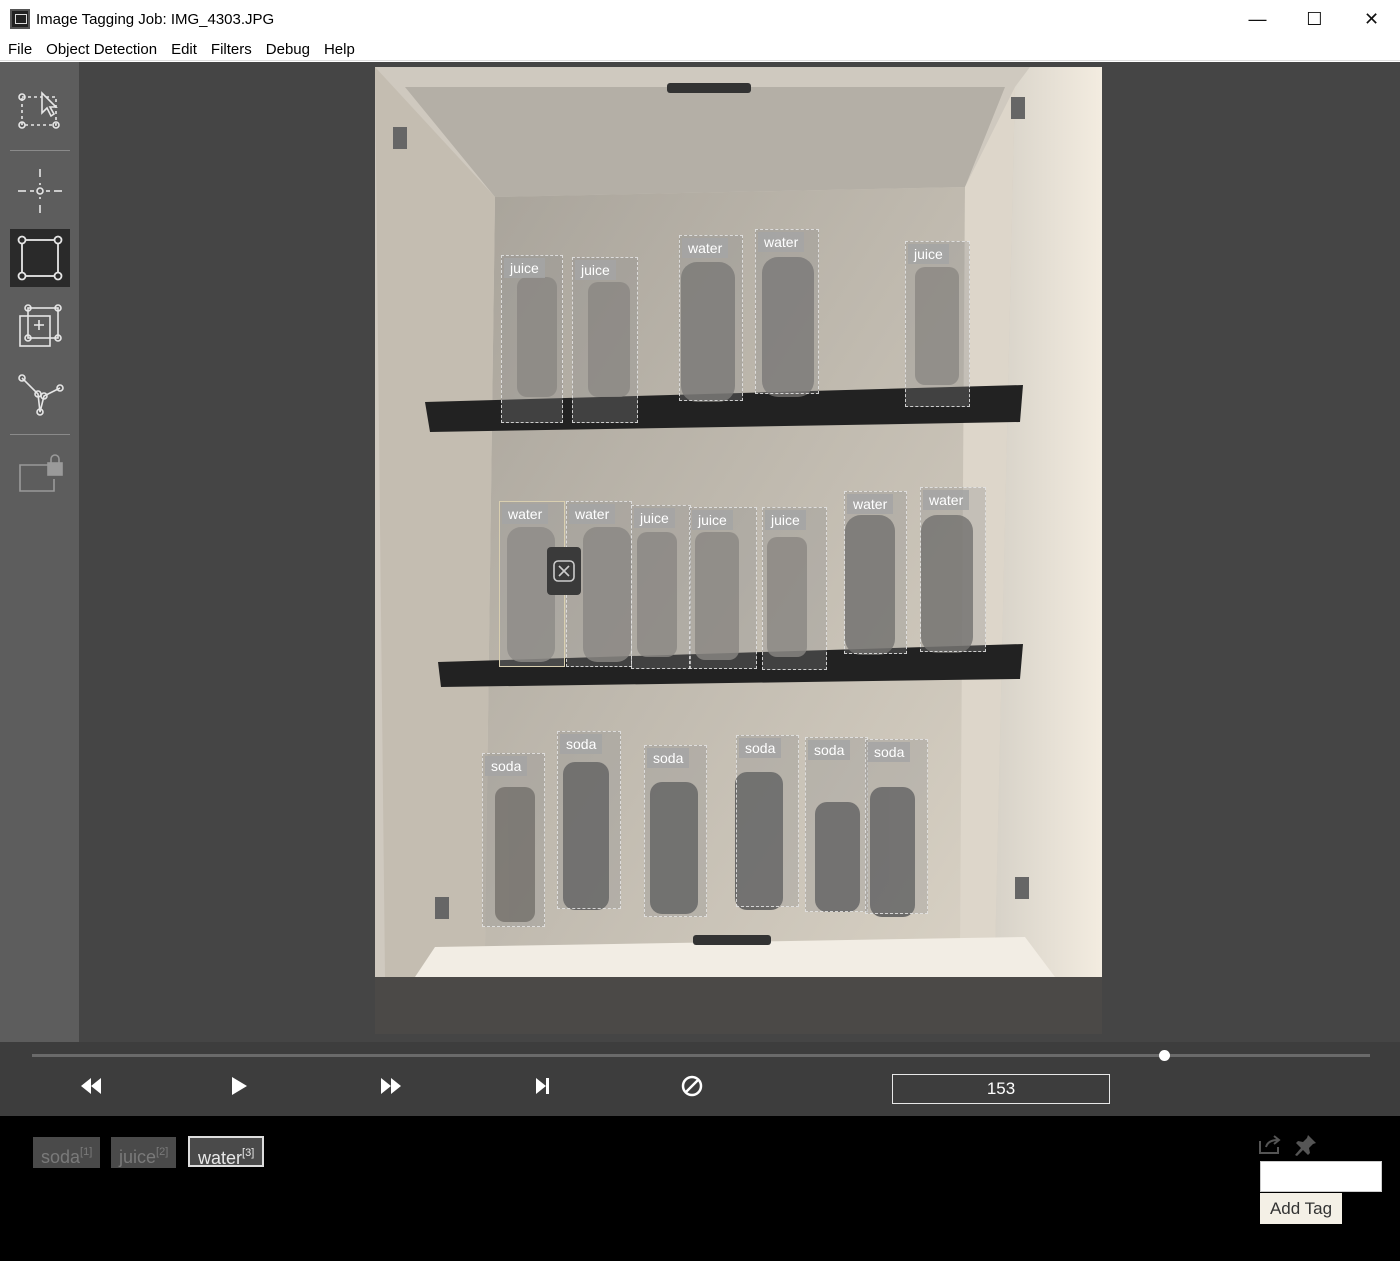 Image resolution: width=1400 pixels, height=1261 pixels. I want to click on point-tool-button, so click(40, 189).